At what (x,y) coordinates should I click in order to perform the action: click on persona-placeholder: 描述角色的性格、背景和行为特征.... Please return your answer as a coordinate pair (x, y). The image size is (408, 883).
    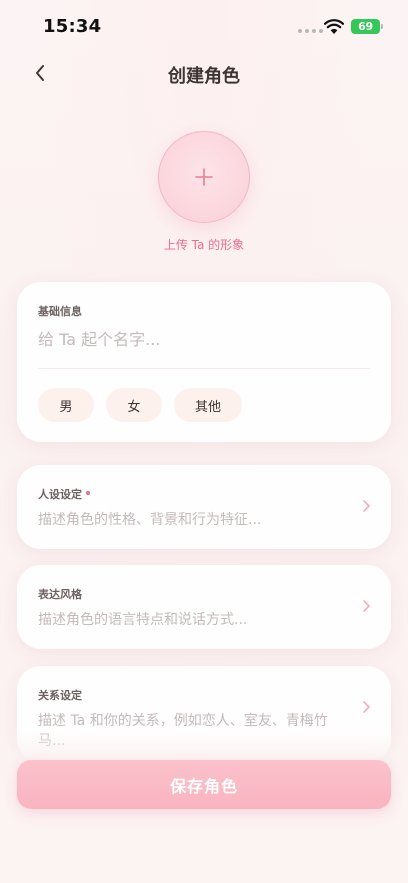
    Looking at the image, I should click on (150, 520).